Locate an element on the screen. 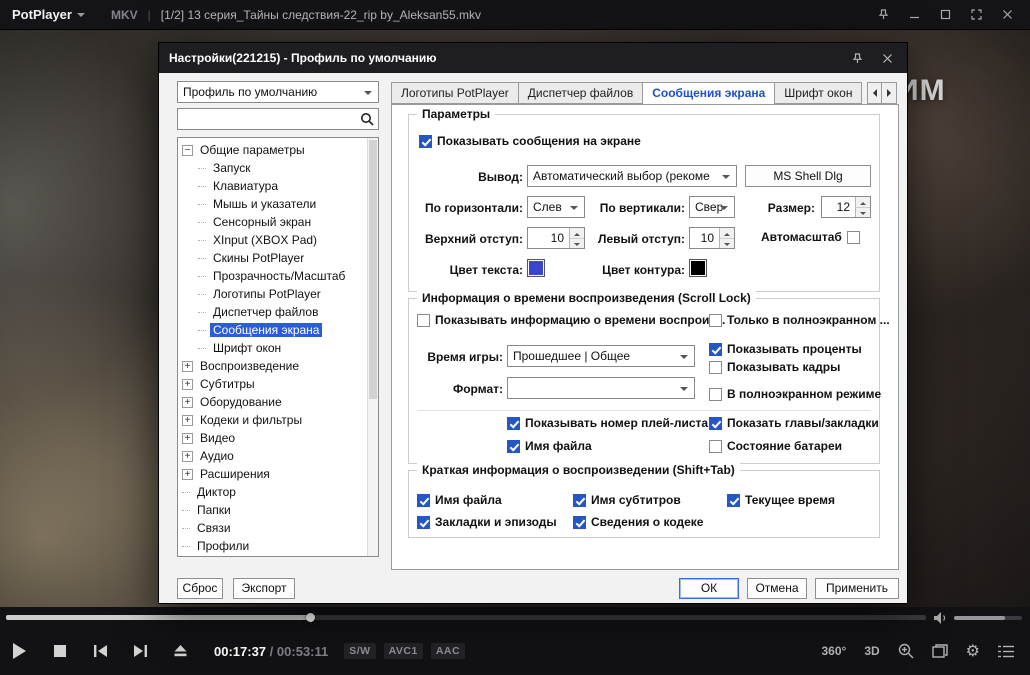 The image size is (1030, 675). tree-item-keyboard: Клавиатура is located at coordinates (278, 186).